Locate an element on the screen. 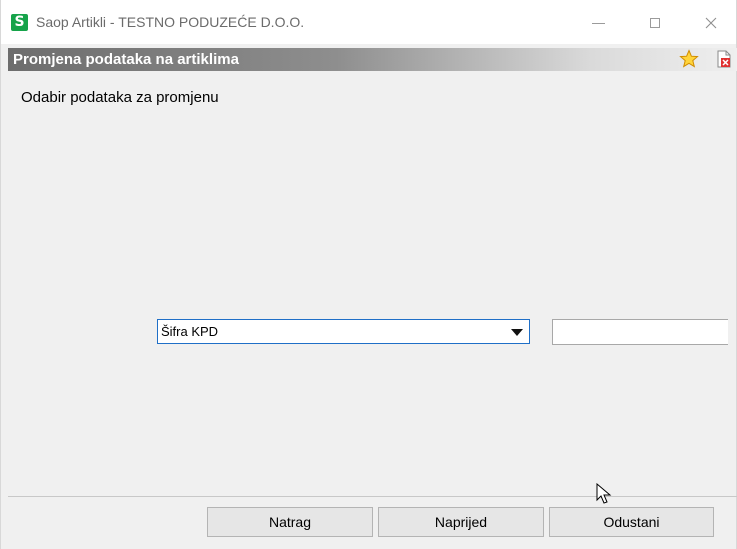 The width and height of the screenshot is (737, 549). next-button: Naprijed is located at coordinates (461, 522).